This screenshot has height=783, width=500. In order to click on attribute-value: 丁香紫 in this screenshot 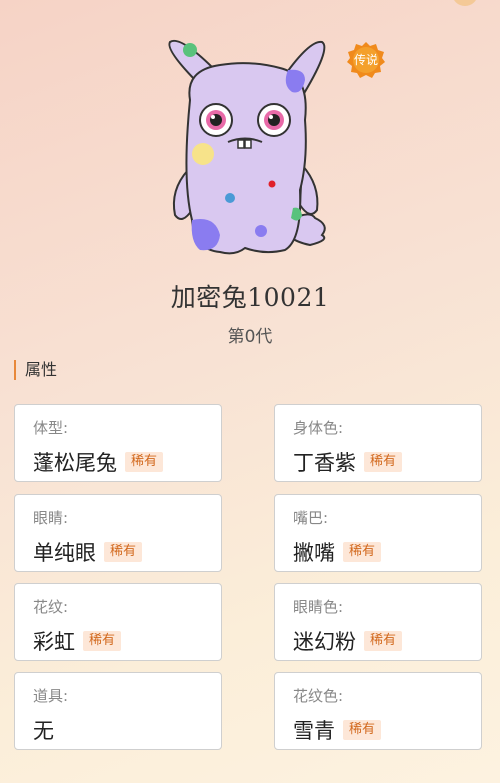, I will do `click(324, 463)`.